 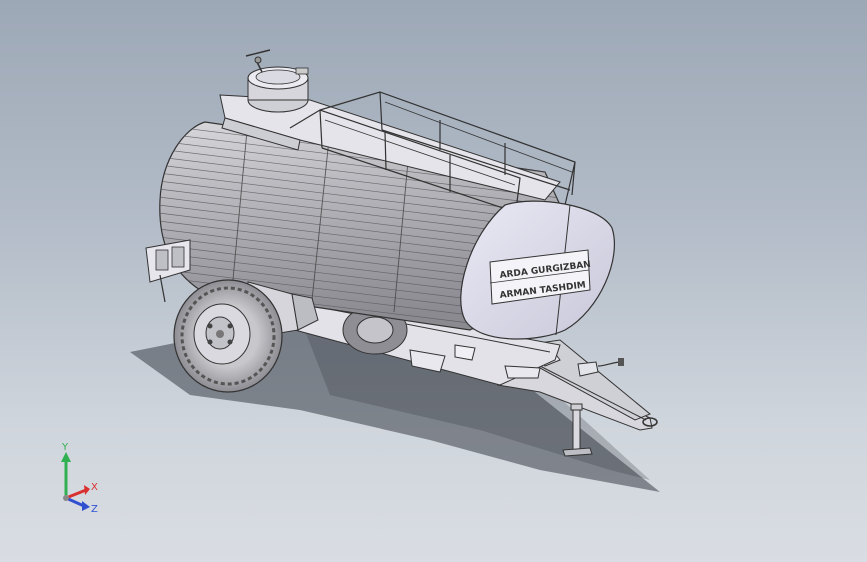 What do you see at coordinates (79, 478) in the screenshot?
I see `reference-triad: Y X Z` at bounding box center [79, 478].